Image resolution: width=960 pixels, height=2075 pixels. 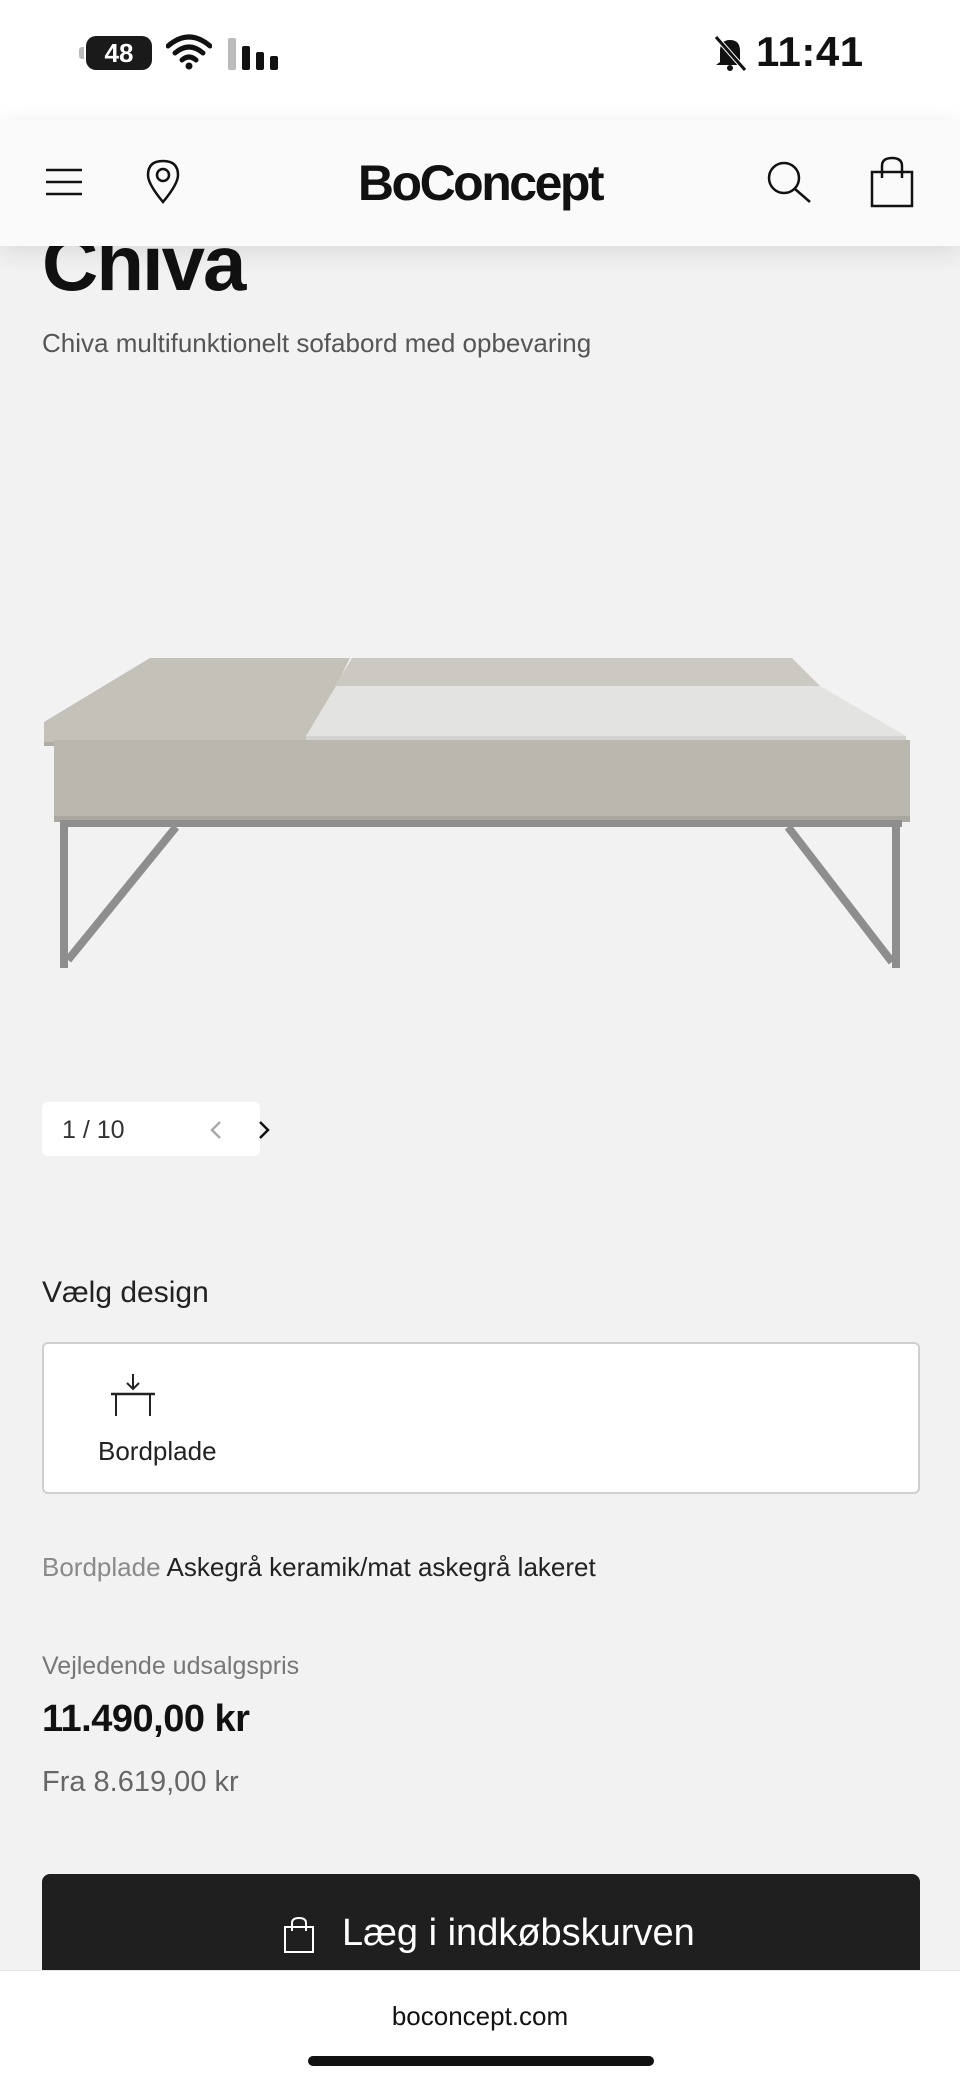 I want to click on site-header: BoConcept, so click(x=480, y=183).